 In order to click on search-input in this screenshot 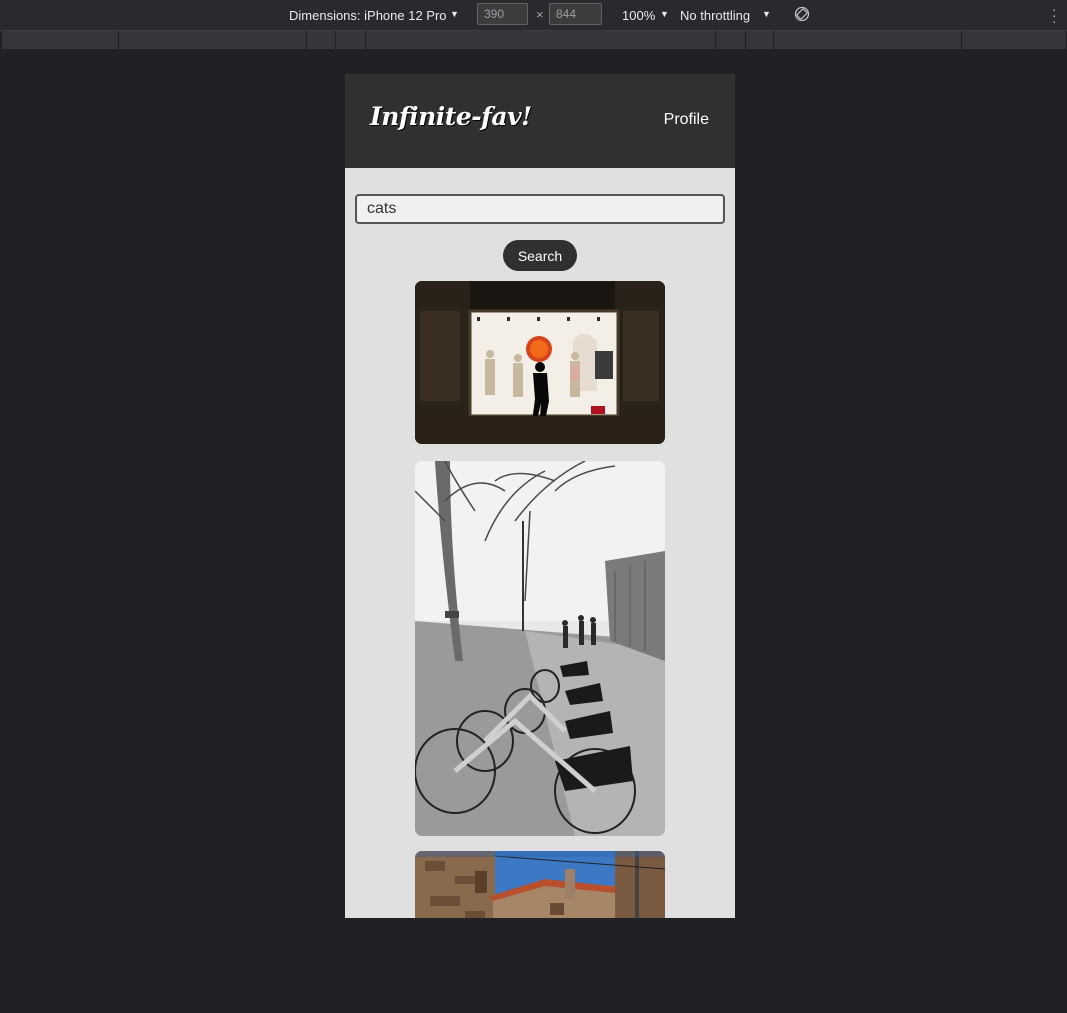, I will do `click(540, 209)`.